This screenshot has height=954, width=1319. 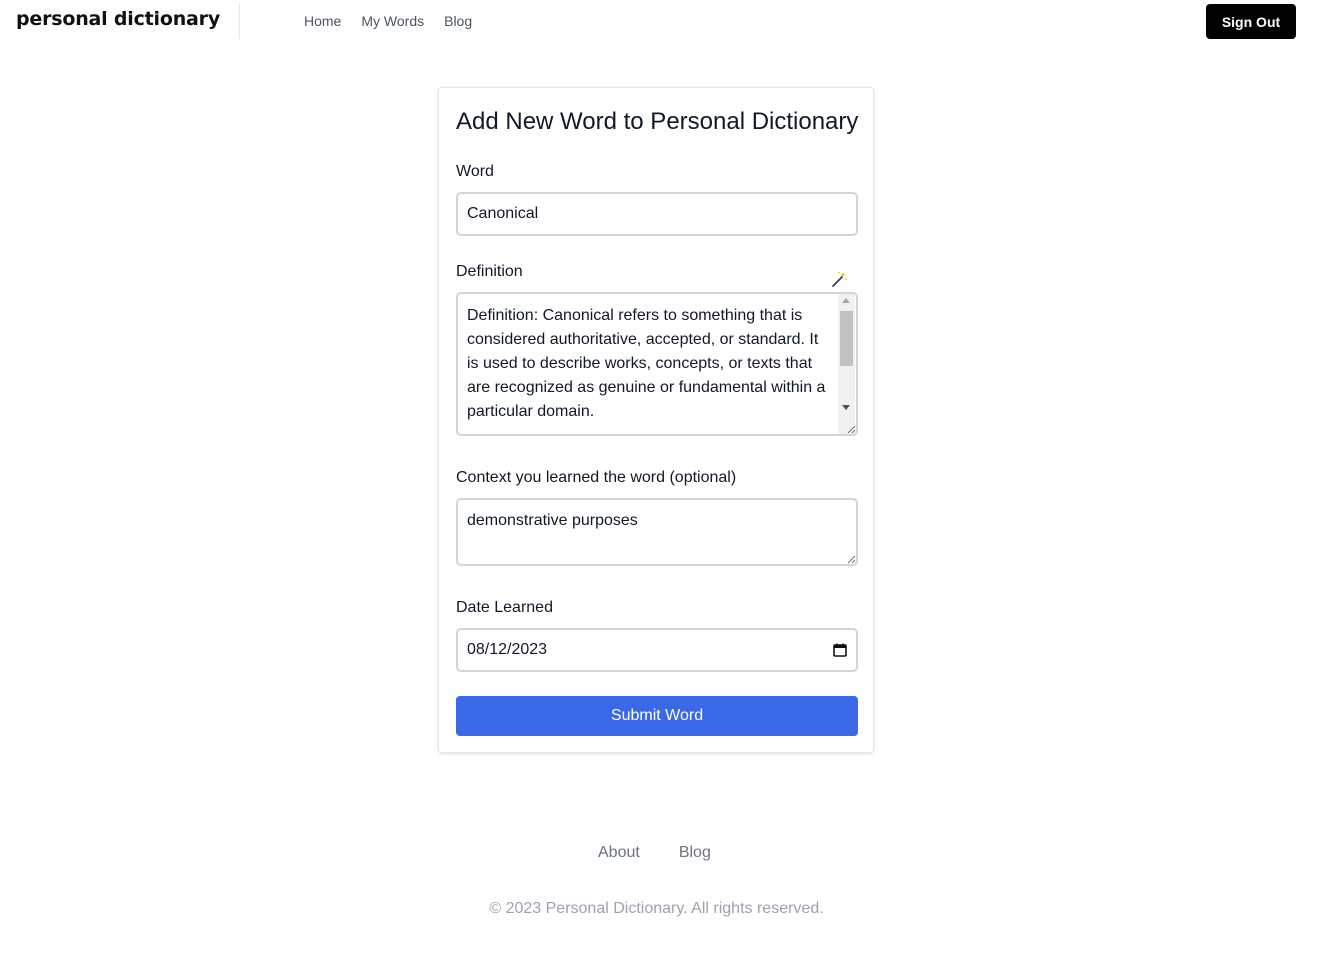 What do you see at coordinates (846, 338) in the screenshot?
I see `scrollbar-thumb` at bounding box center [846, 338].